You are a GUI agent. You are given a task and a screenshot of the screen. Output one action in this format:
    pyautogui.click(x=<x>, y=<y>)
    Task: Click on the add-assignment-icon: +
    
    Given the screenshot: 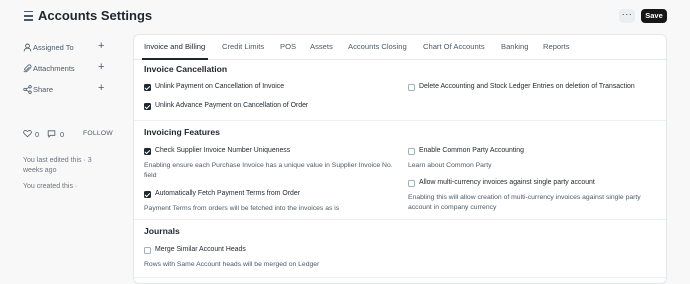 What is the action you would take?
    pyautogui.click(x=101, y=46)
    